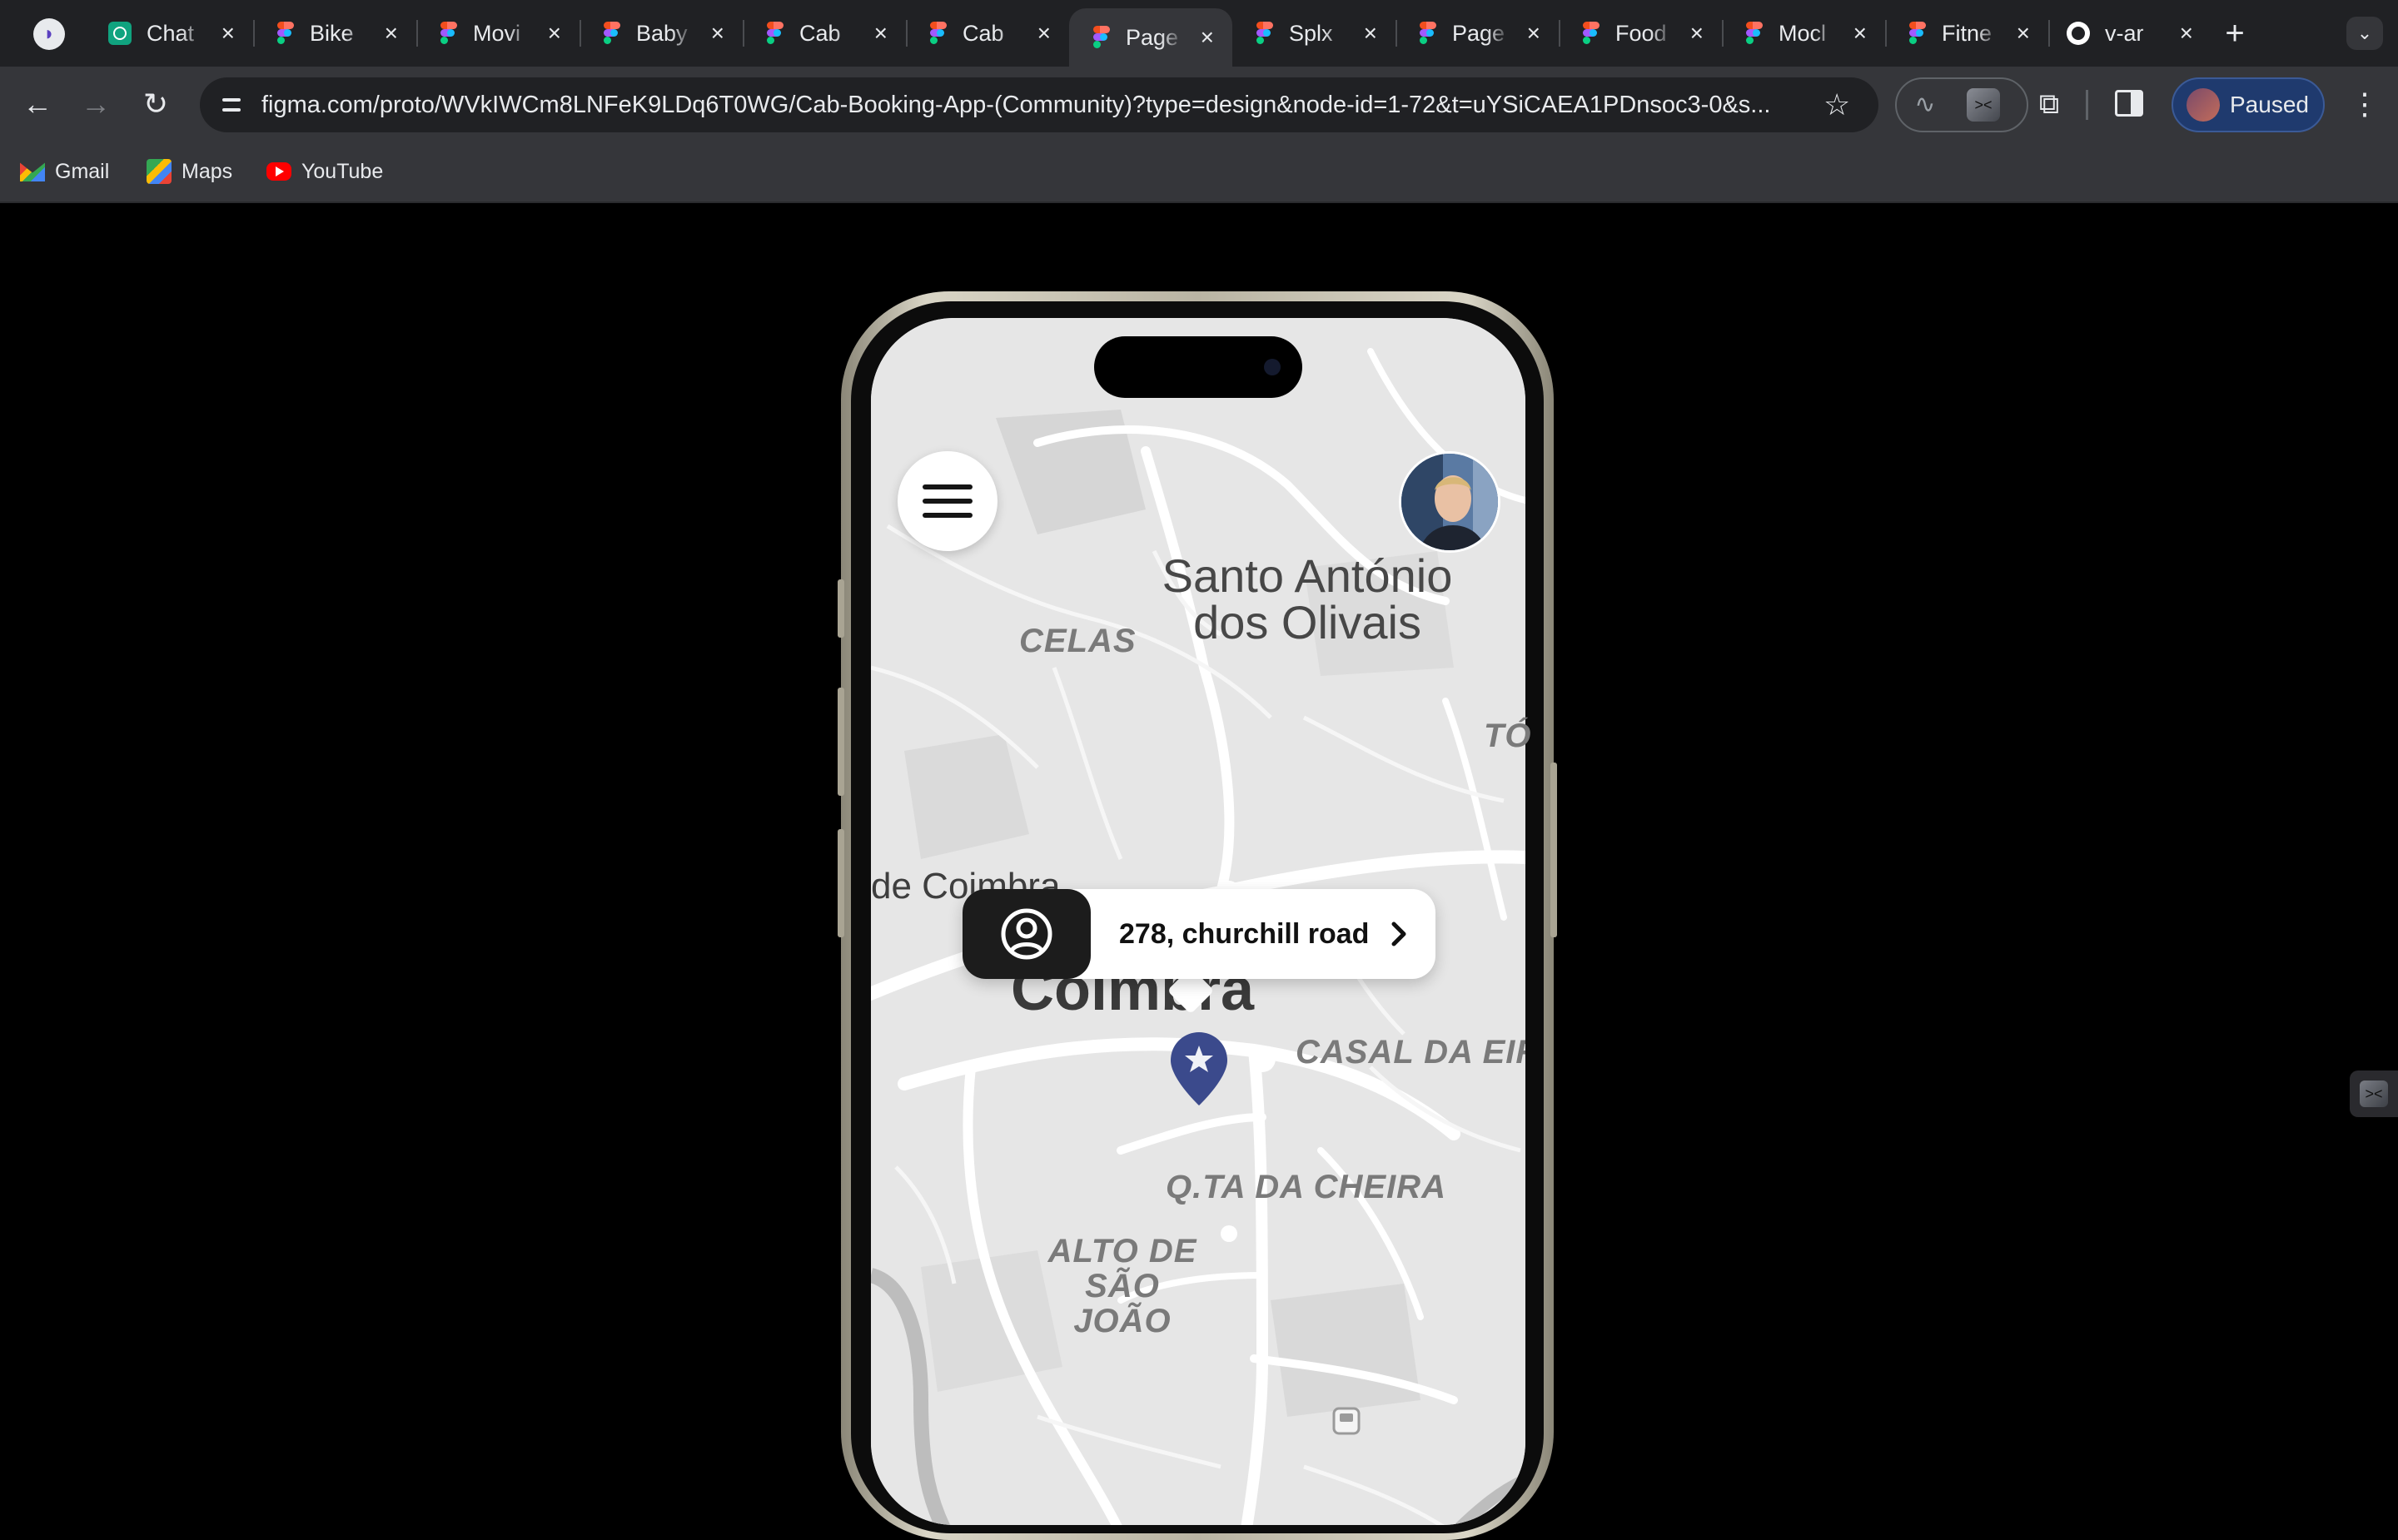 This screenshot has width=2398, height=1540. Describe the element at coordinates (2129, 103) in the screenshot. I see `side-panel-icon` at that location.